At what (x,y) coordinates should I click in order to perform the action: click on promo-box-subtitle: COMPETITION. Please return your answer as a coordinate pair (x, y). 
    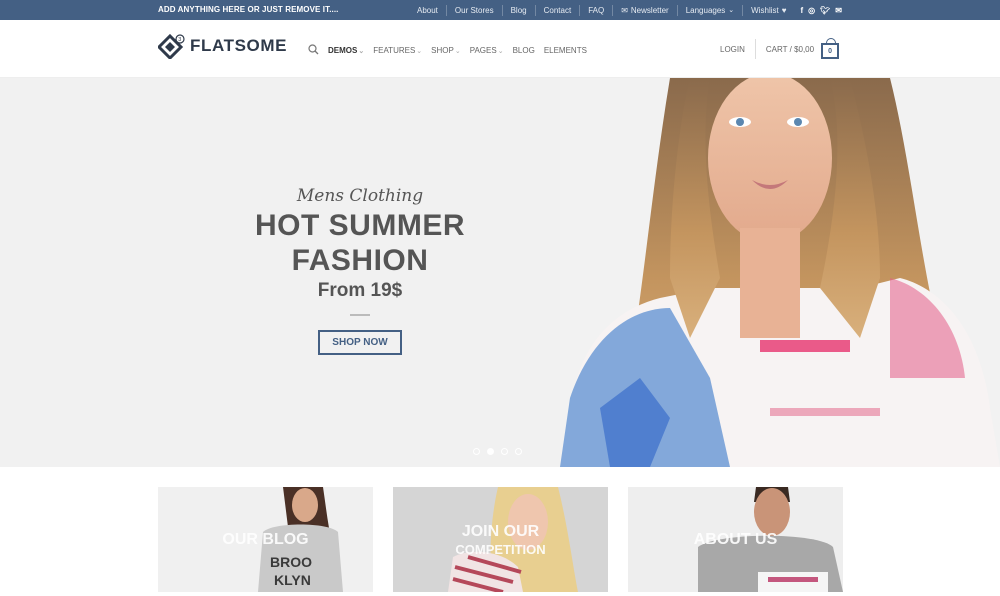
    Looking at the image, I should click on (500, 549).